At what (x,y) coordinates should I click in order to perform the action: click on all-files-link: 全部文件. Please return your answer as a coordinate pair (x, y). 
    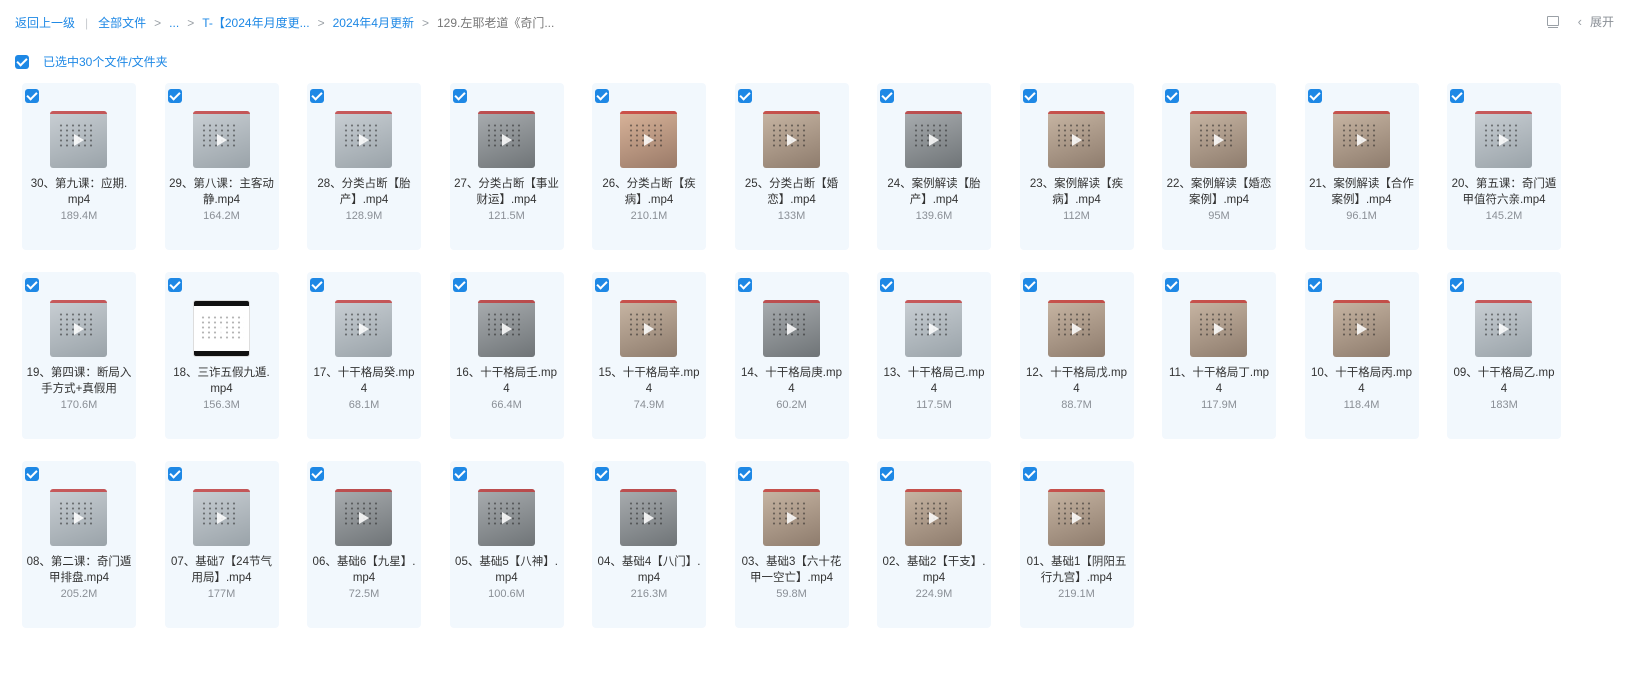
    Looking at the image, I should click on (122, 22).